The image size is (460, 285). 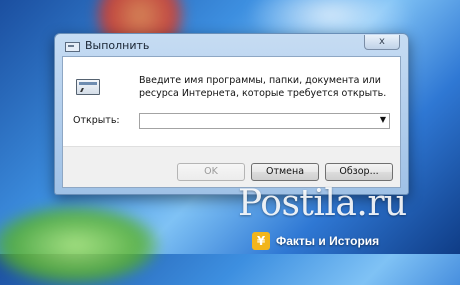 What do you see at coordinates (117, 45) in the screenshot?
I see `window-title: Выполнить` at bounding box center [117, 45].